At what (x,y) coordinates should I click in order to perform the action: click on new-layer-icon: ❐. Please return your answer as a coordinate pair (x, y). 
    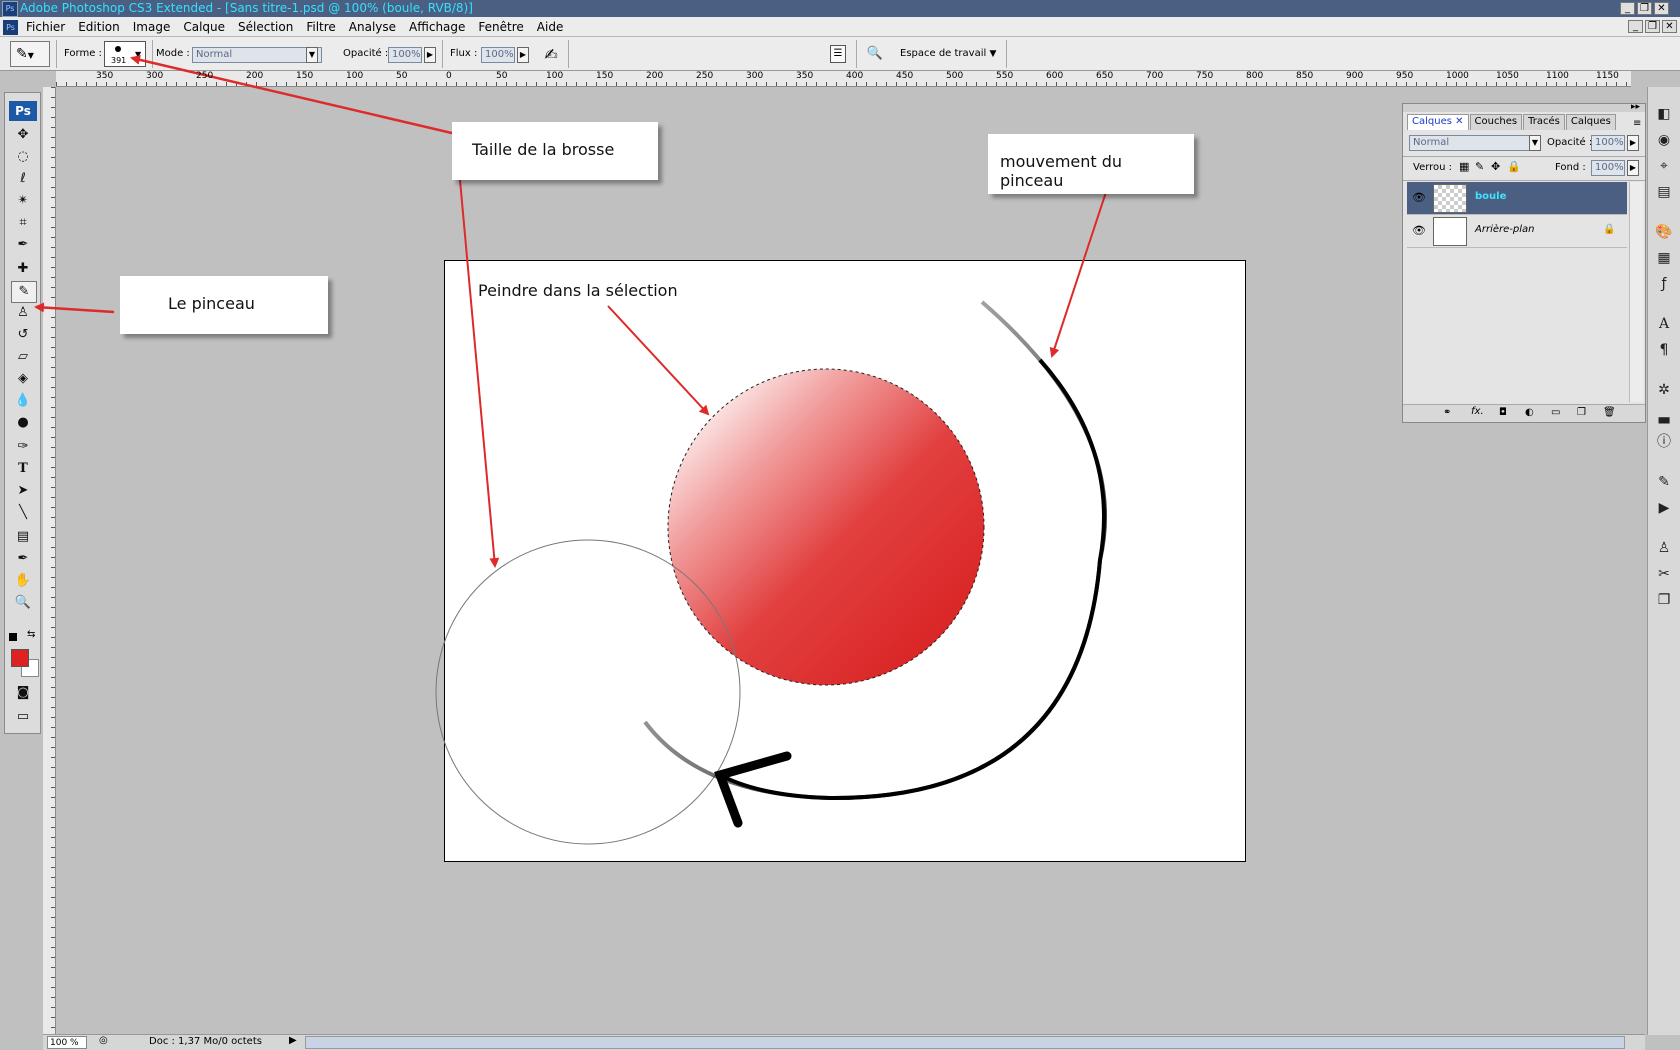
    Looking at the image, I should click on (1581, 412).